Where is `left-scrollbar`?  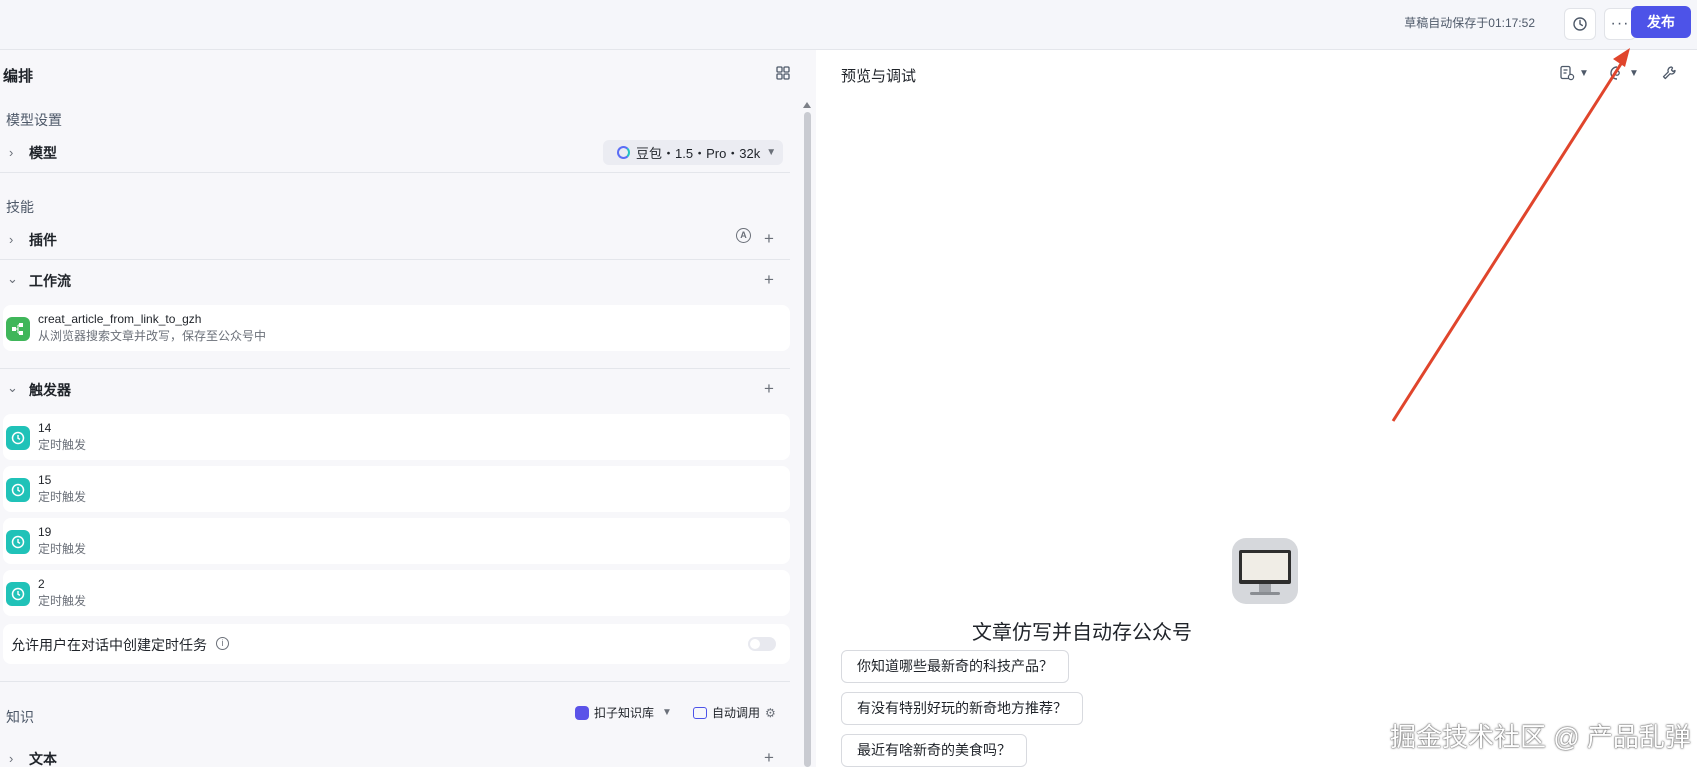
left-scrollbar is located at coordinates (807, 434).